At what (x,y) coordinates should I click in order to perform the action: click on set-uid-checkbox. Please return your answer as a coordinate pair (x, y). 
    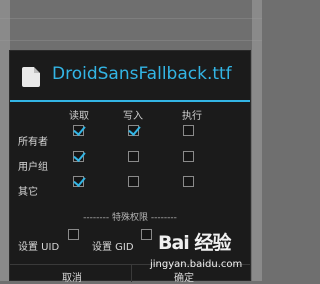
    Looking at the image, I should click on (73, 234).